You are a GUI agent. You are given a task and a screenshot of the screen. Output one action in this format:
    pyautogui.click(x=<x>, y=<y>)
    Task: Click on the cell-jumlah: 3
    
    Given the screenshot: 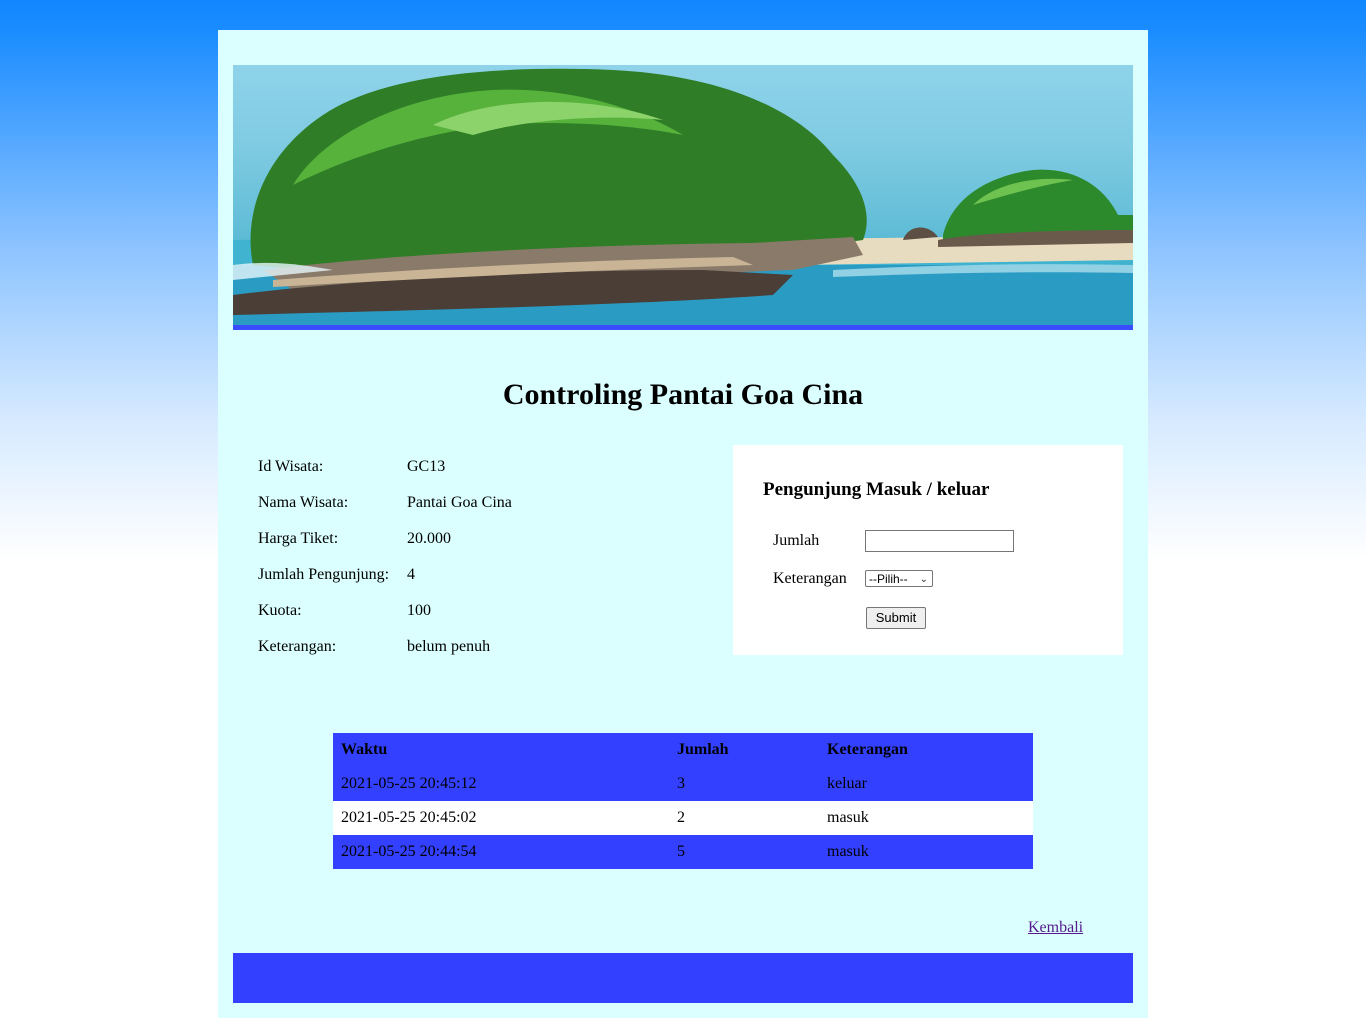 What is the action you would take?
    pyautogui.click(x=681, y=783)
    